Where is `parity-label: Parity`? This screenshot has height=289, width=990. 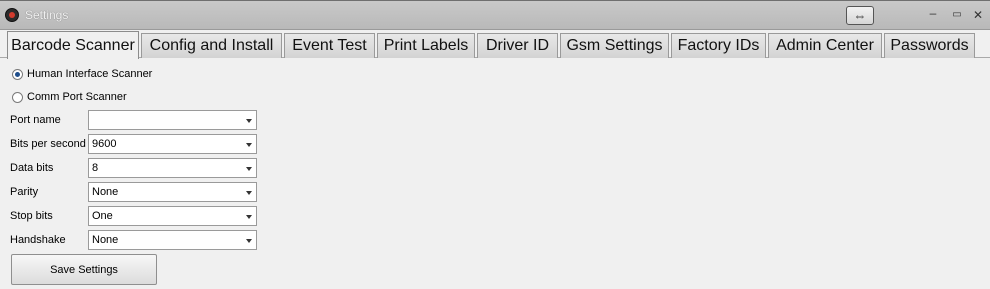 parity-label: Parity is located at coordinates (24, 192).